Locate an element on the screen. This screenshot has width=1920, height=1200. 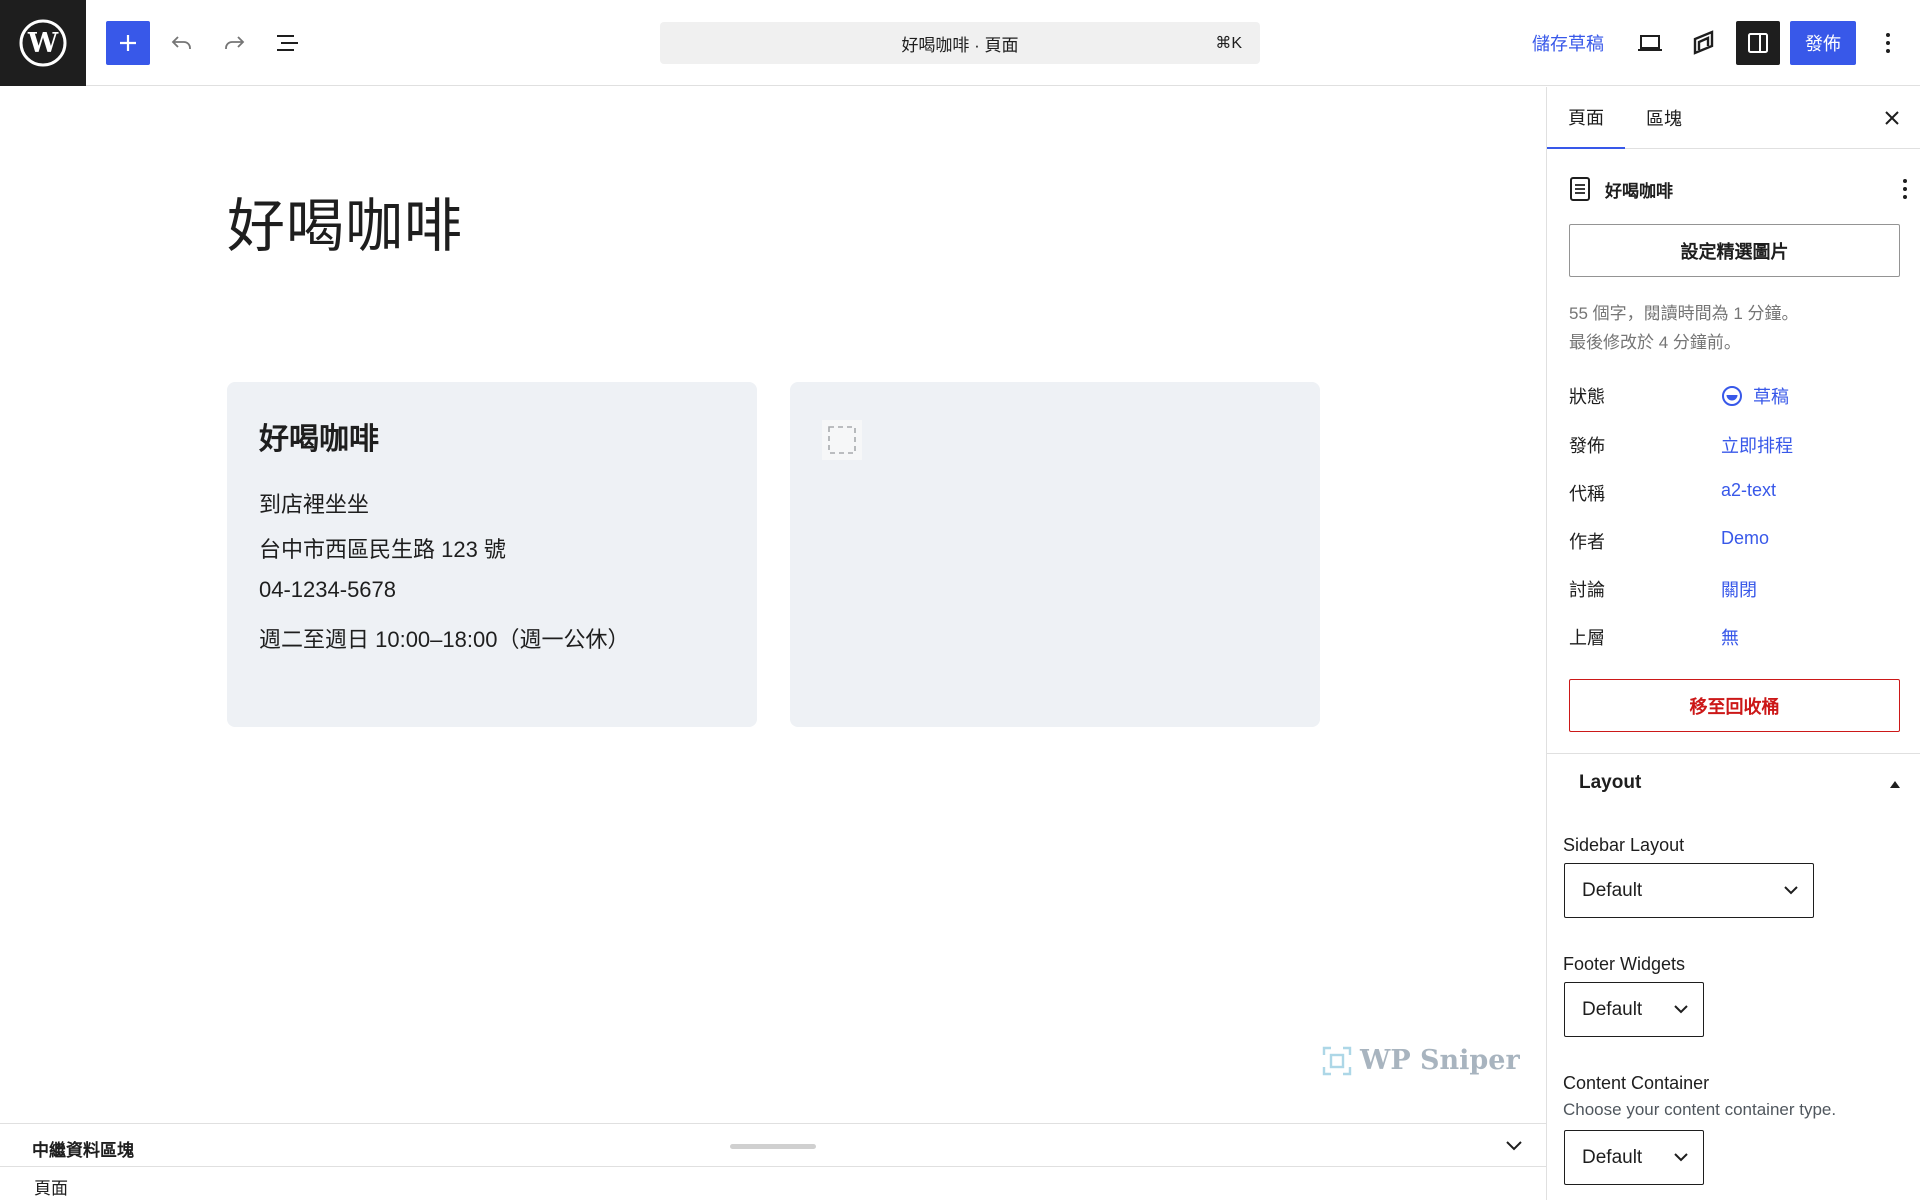
watermark: WP Sniper is located at coordinates (1421, 1060).